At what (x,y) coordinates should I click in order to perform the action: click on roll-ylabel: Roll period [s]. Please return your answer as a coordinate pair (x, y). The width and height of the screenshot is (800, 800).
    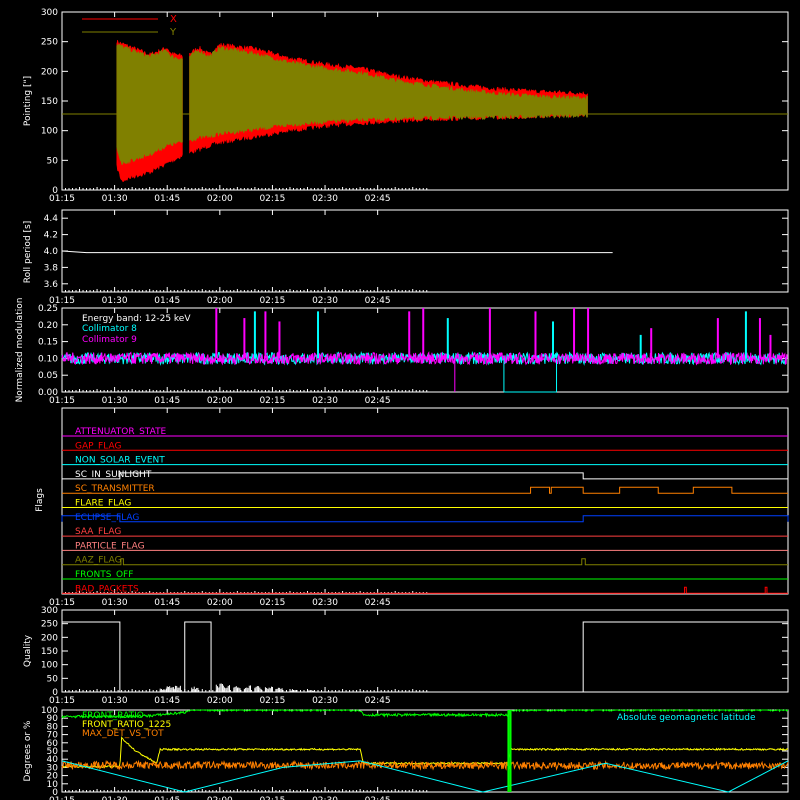
    Looking at the image, I should click on (28, 252).